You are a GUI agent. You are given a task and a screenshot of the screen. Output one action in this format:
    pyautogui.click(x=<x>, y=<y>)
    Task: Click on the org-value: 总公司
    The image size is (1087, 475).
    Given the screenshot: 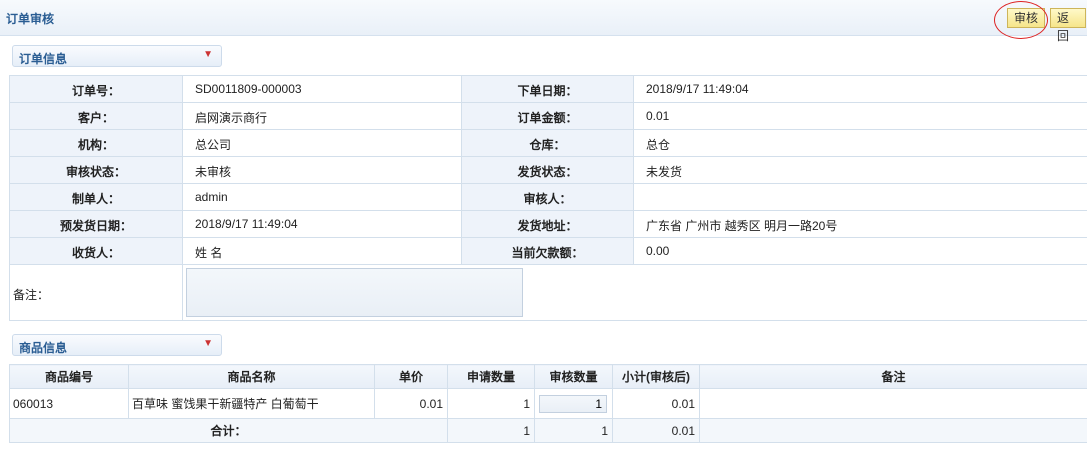 What is the action you would take?
    pyautogui.click(x=322, y=143)
    